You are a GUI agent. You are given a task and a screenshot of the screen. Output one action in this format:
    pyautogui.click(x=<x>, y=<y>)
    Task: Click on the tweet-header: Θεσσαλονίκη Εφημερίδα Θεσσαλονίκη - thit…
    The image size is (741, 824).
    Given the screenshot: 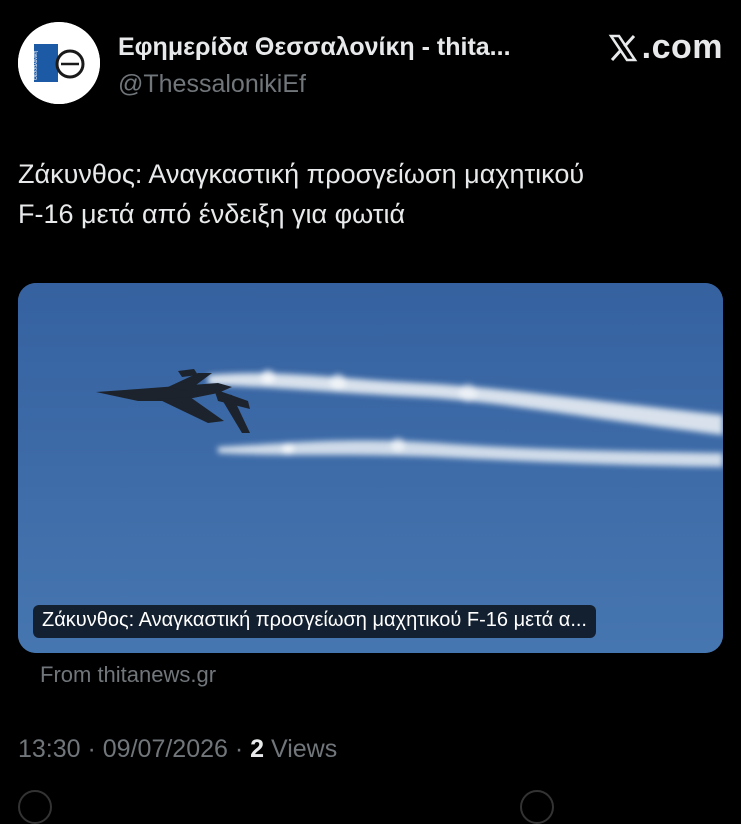 What is the action you would take?
    pyautogui.click(x=370, y=63)
    